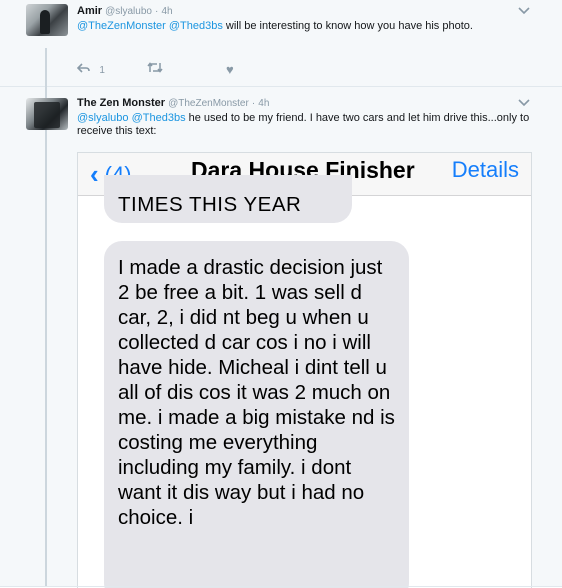  I want to click on tweet-header: Amir @slyalubo · 4h, so click(125, 11).